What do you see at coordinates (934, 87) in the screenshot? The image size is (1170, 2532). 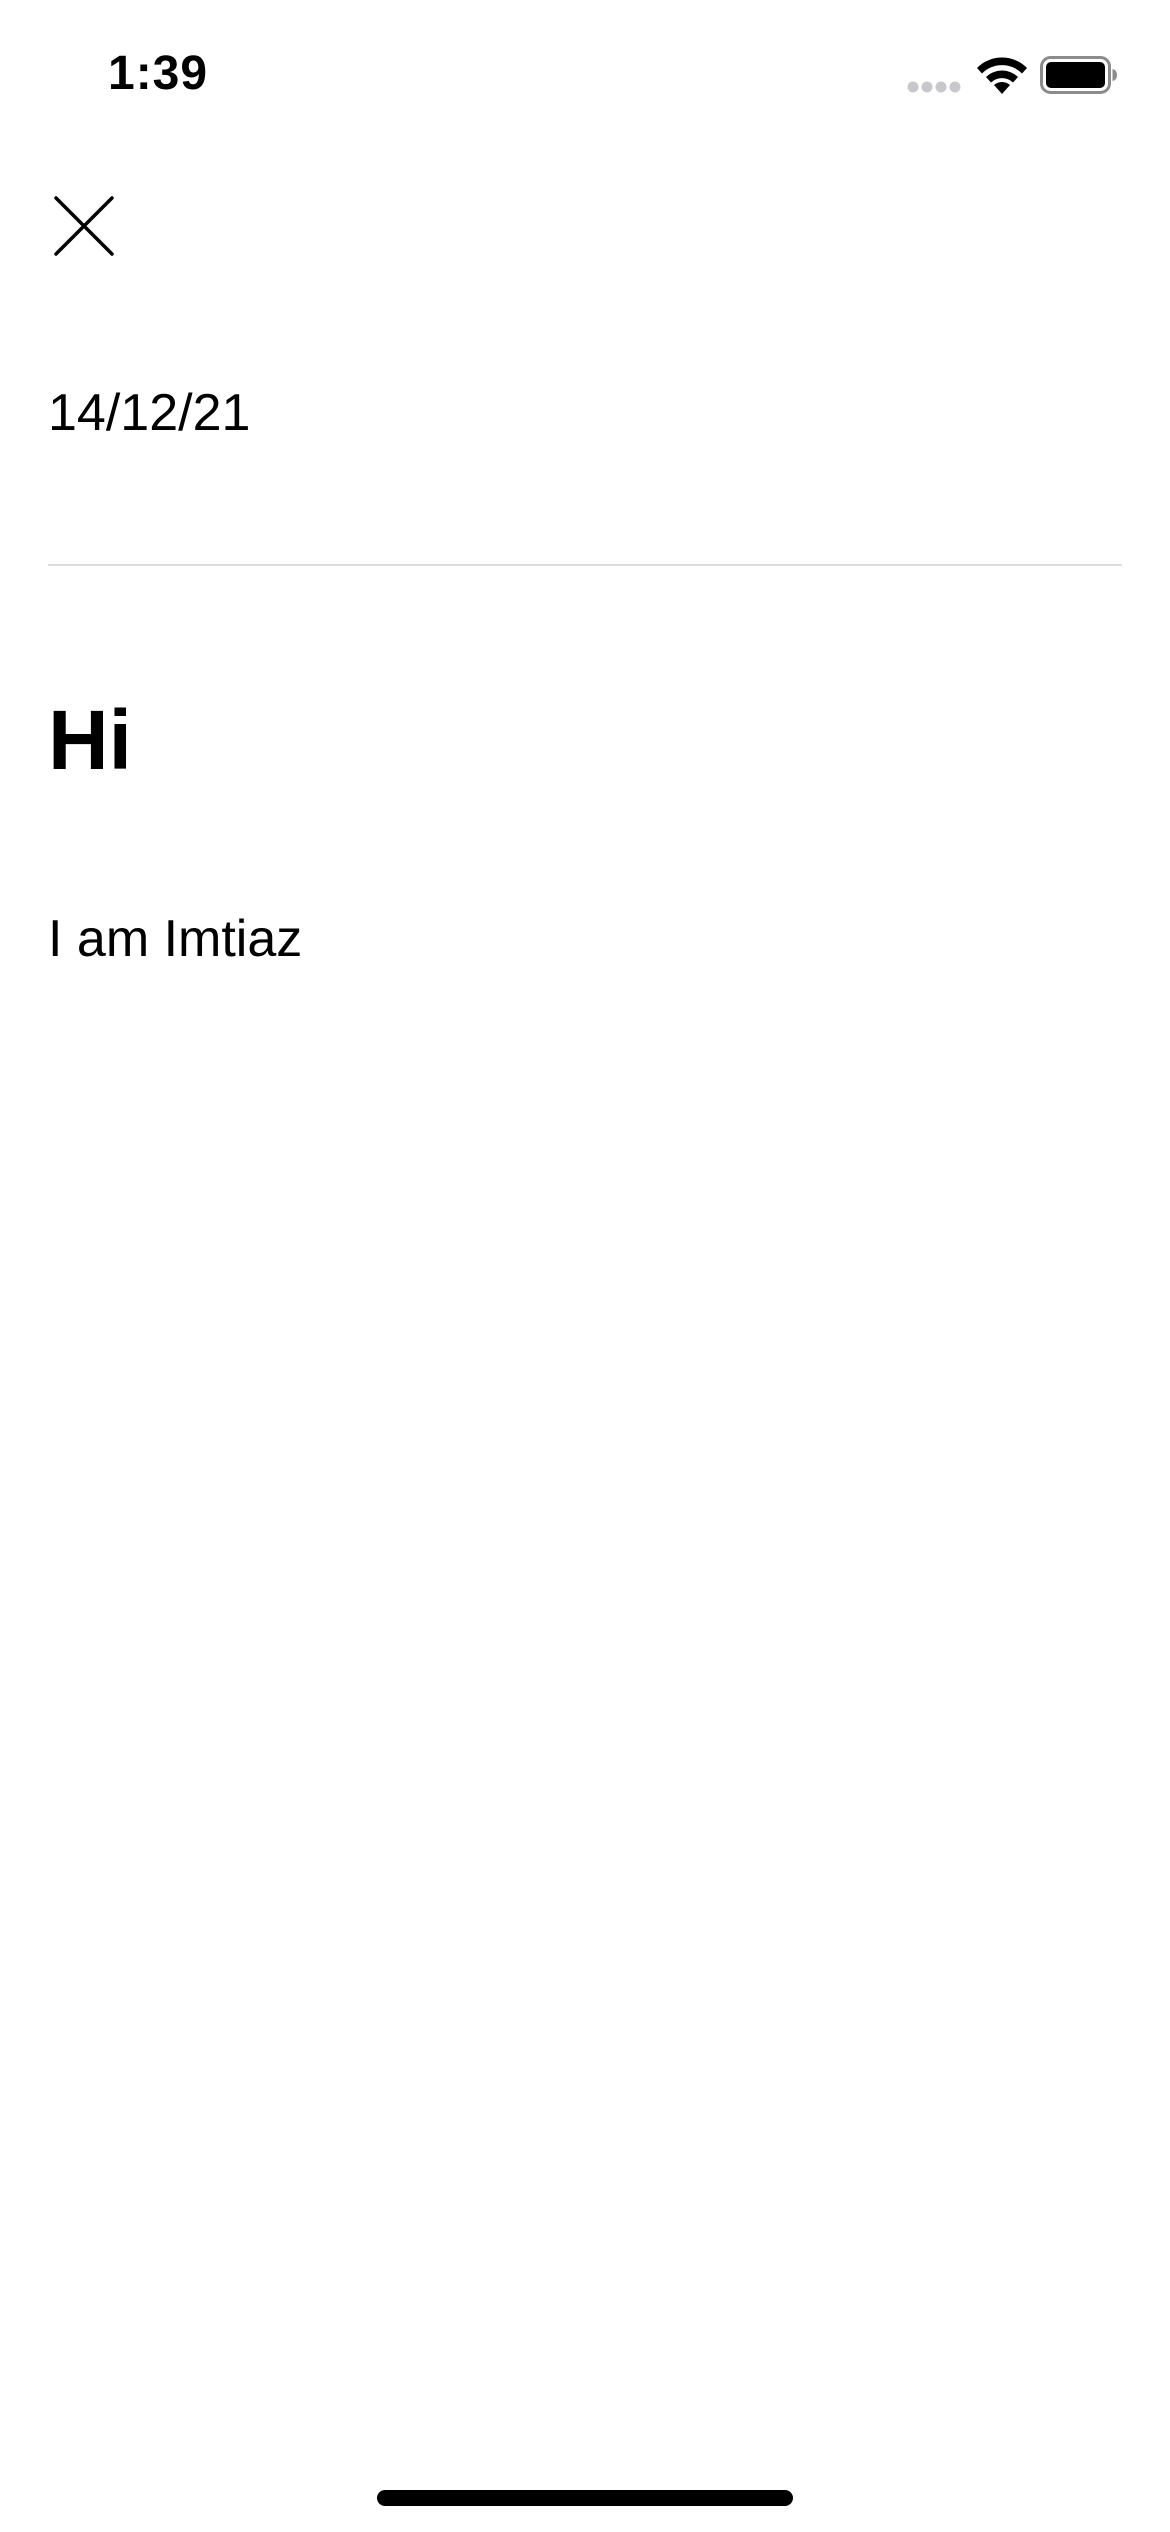 I see `cellular-signal-icon` at bounding box center [934, 87].